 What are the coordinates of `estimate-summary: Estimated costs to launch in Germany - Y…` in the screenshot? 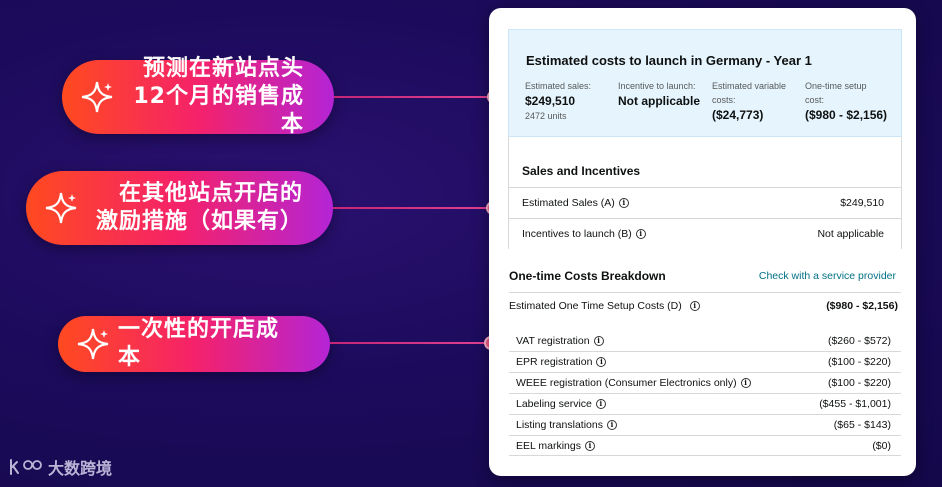 It's located at (705, 83).